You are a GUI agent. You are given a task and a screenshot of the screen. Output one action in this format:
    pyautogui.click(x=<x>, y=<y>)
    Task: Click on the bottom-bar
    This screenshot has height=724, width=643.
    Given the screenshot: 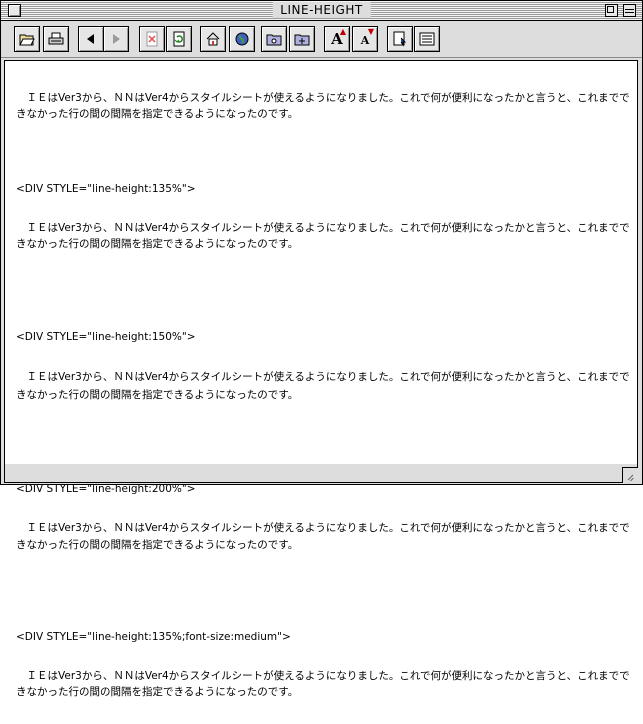 What is the action you would take?
    pyautogui.click(x=321, y=473)
    